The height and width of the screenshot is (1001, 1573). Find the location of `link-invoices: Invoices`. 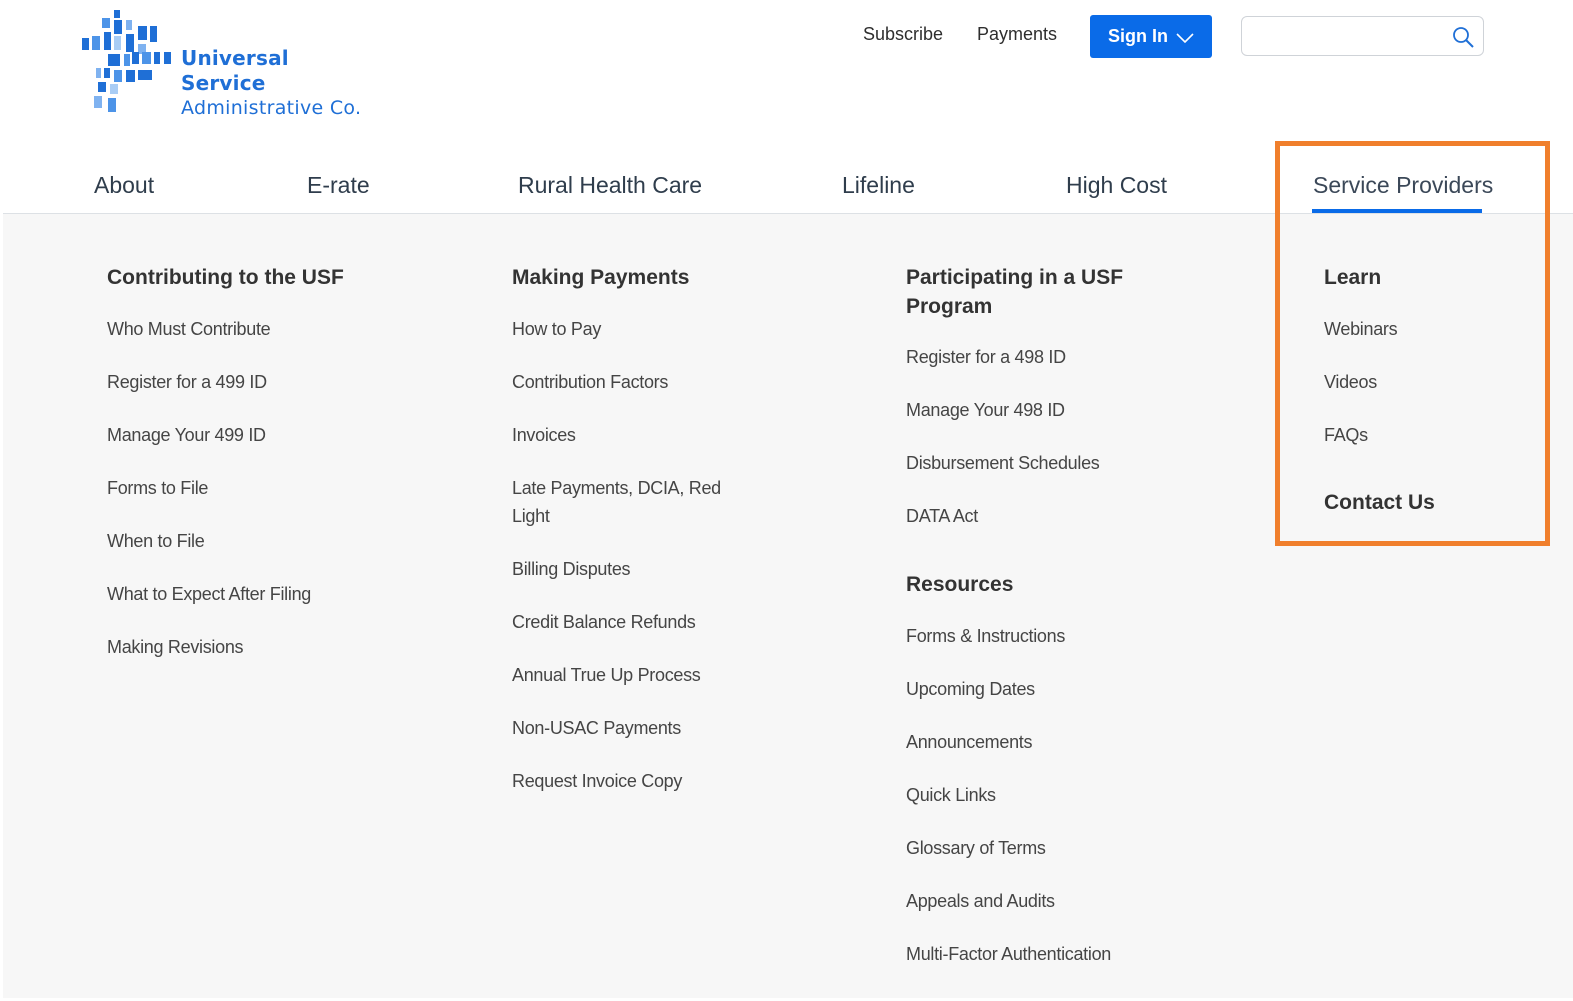

link-invoices: Invoices is located at coordinates (544, 435).